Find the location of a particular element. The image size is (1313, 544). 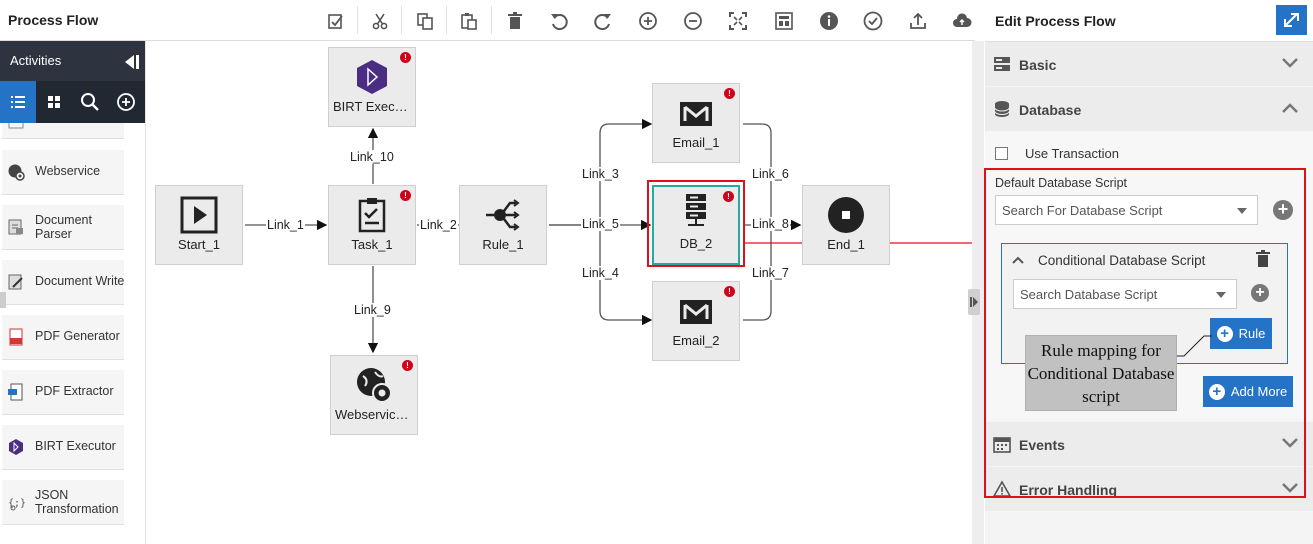

save-icon is located at coordinates (336, 21).